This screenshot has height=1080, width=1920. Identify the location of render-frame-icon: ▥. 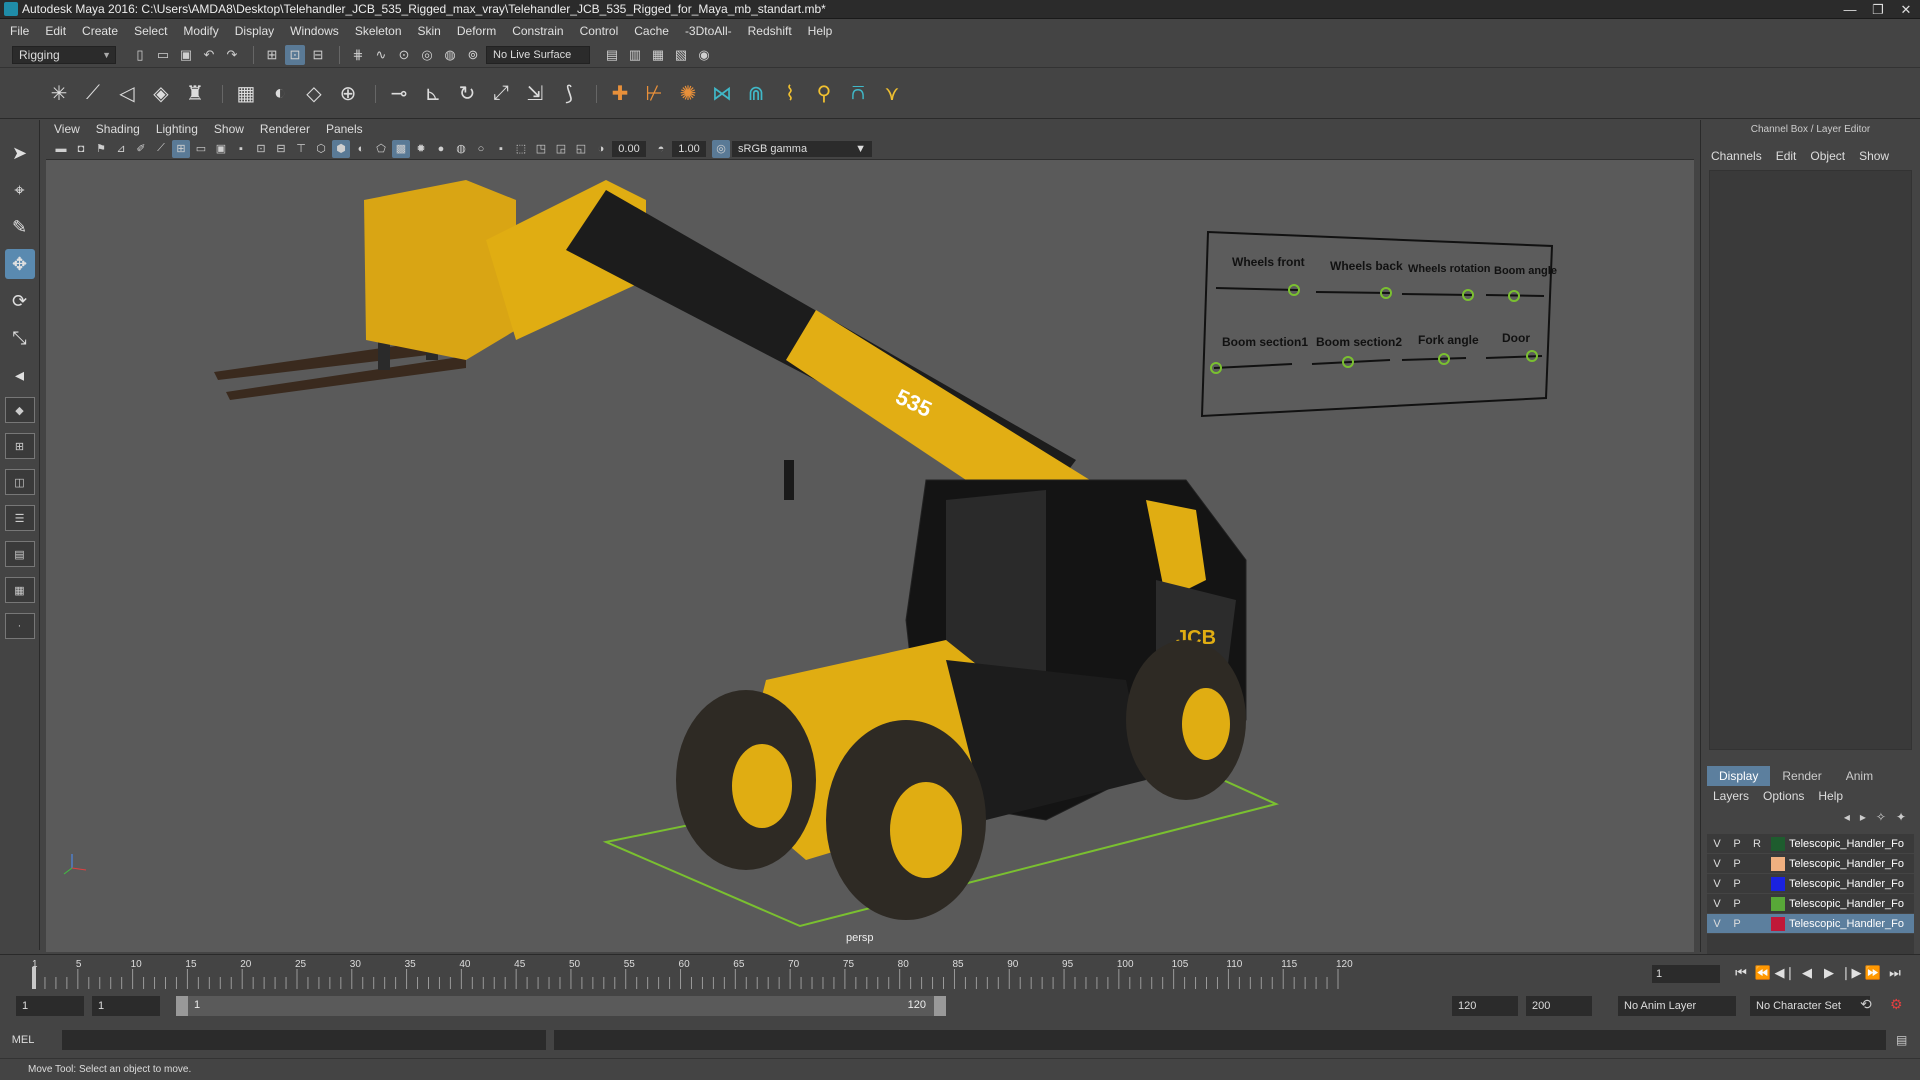
(635, 55).